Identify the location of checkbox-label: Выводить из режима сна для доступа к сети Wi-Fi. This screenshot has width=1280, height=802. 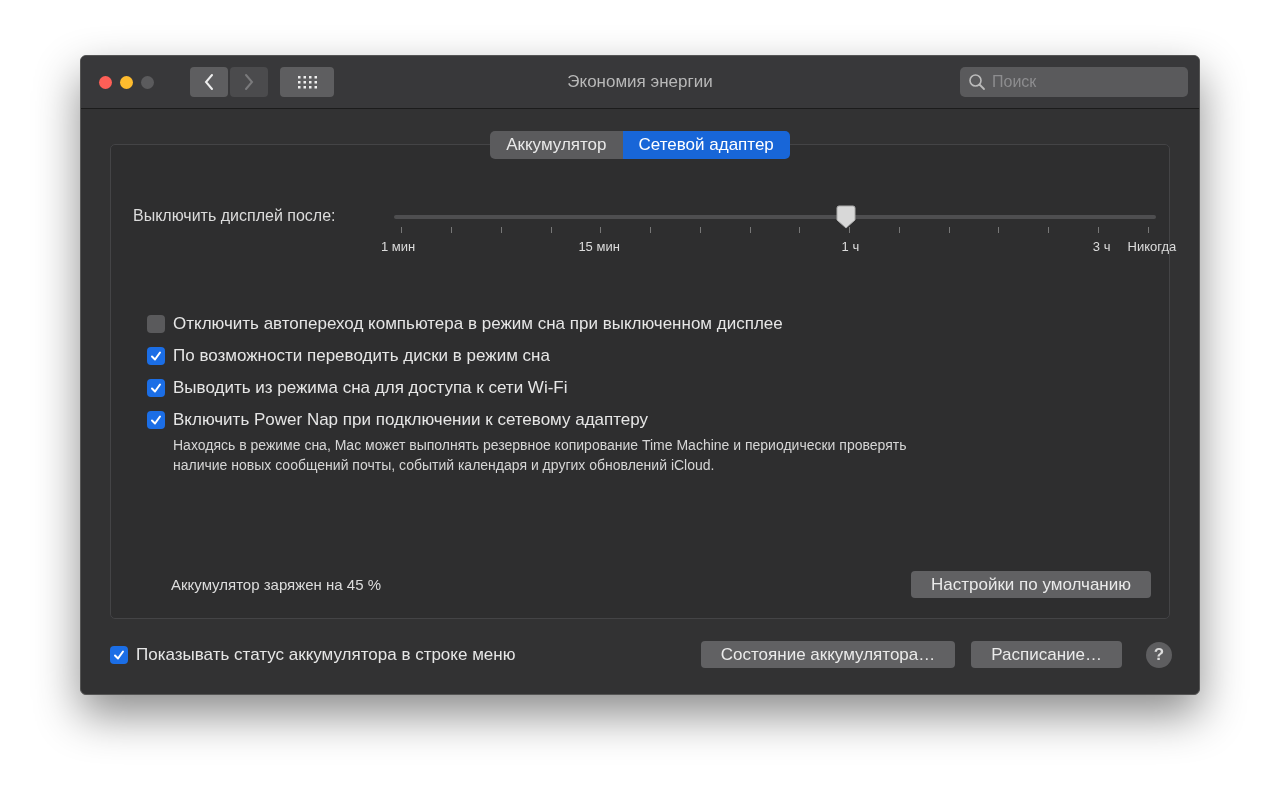
(370, 388).